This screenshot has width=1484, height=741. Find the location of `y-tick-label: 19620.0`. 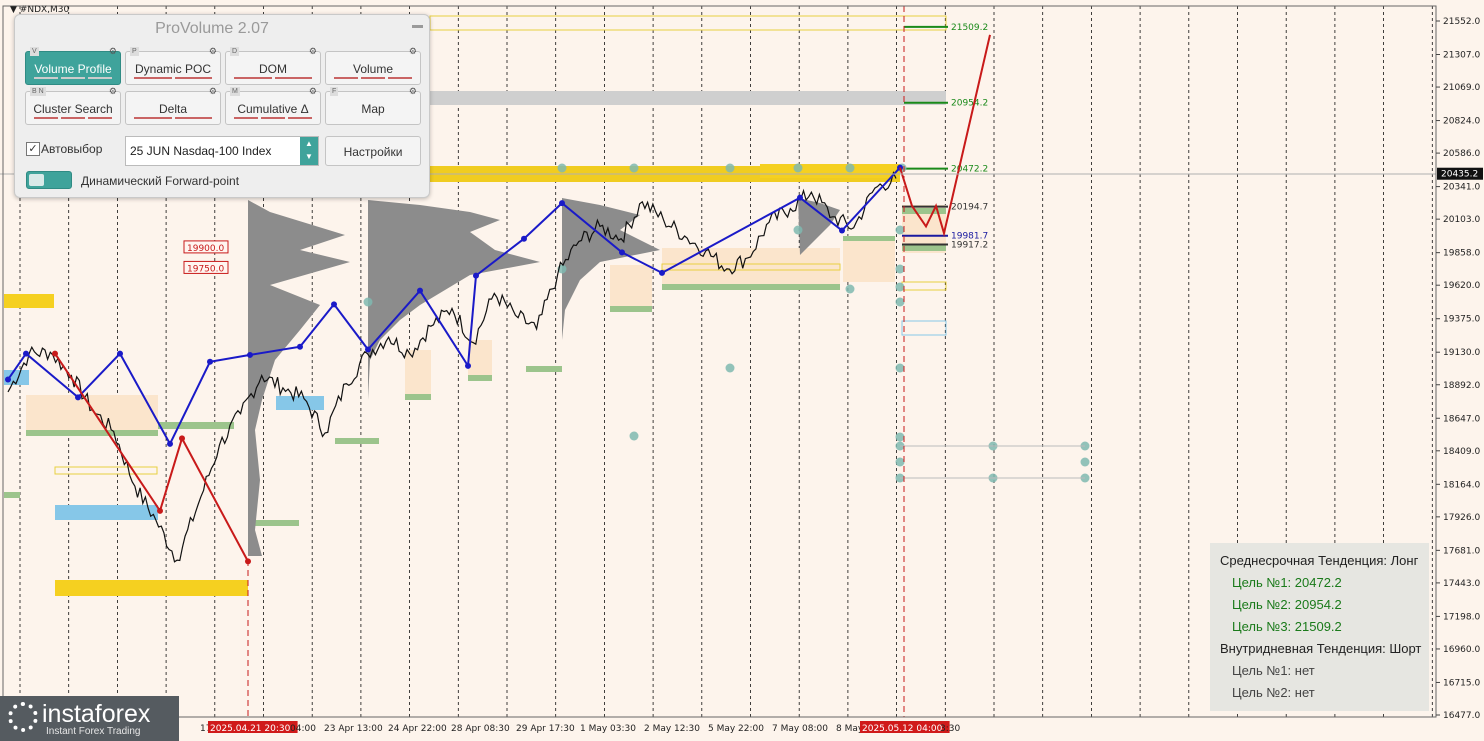

y-tick-label: 19620.0 is located at coordinates (1461, 286).